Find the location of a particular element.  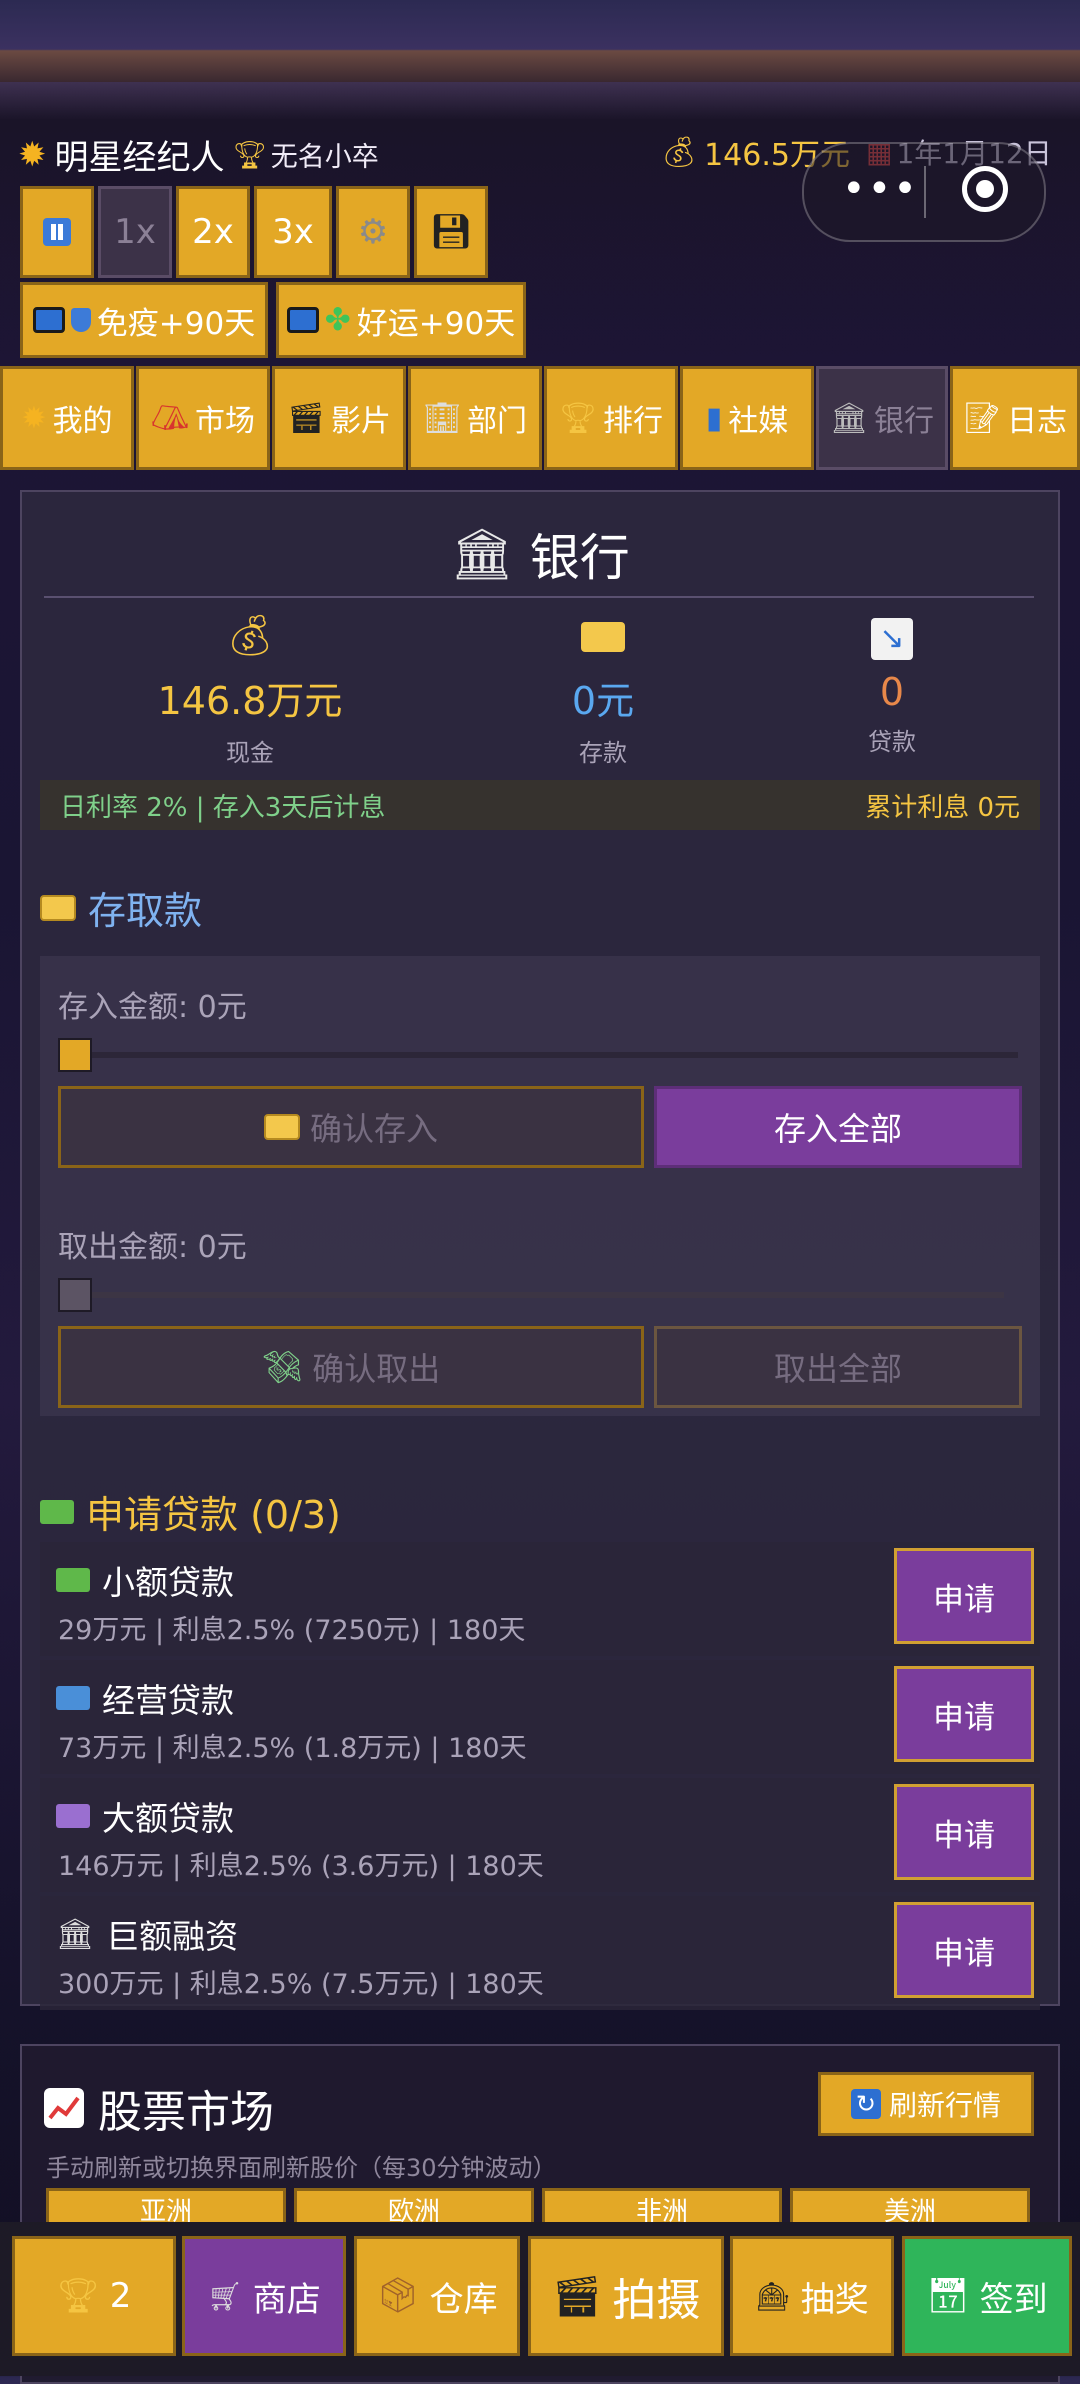

speed-1x-label: 1x is located at coordinates (135, 232).